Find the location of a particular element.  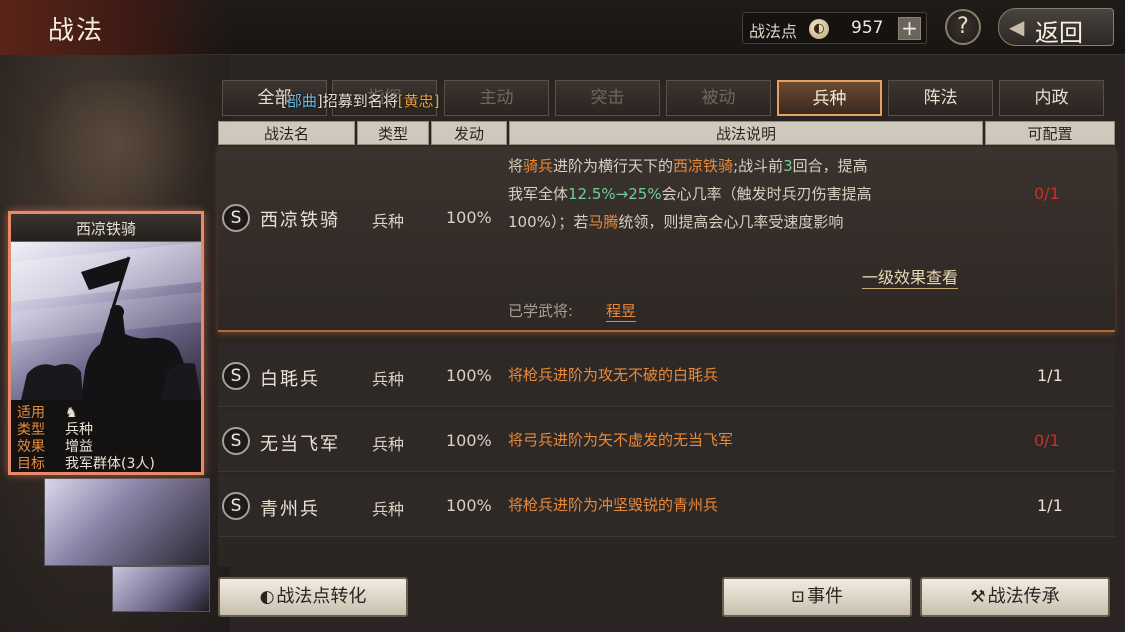

column-header-rate: 发动 is located at coordinates (469, 133).